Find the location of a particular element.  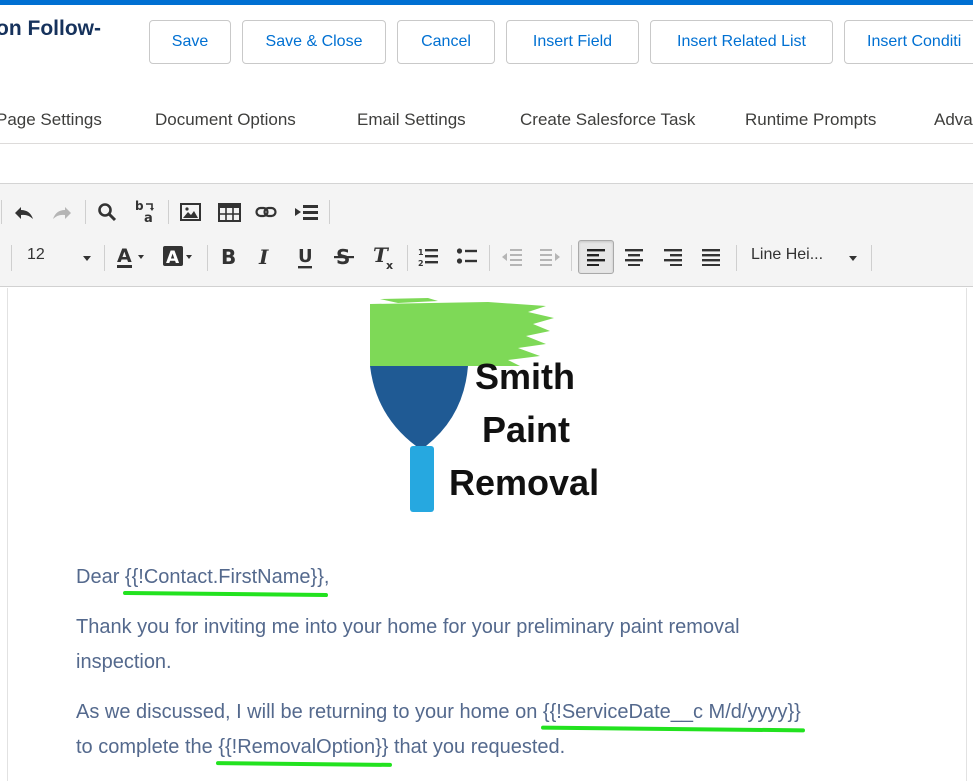

outdent-icon is located at coordinates (512, 257).